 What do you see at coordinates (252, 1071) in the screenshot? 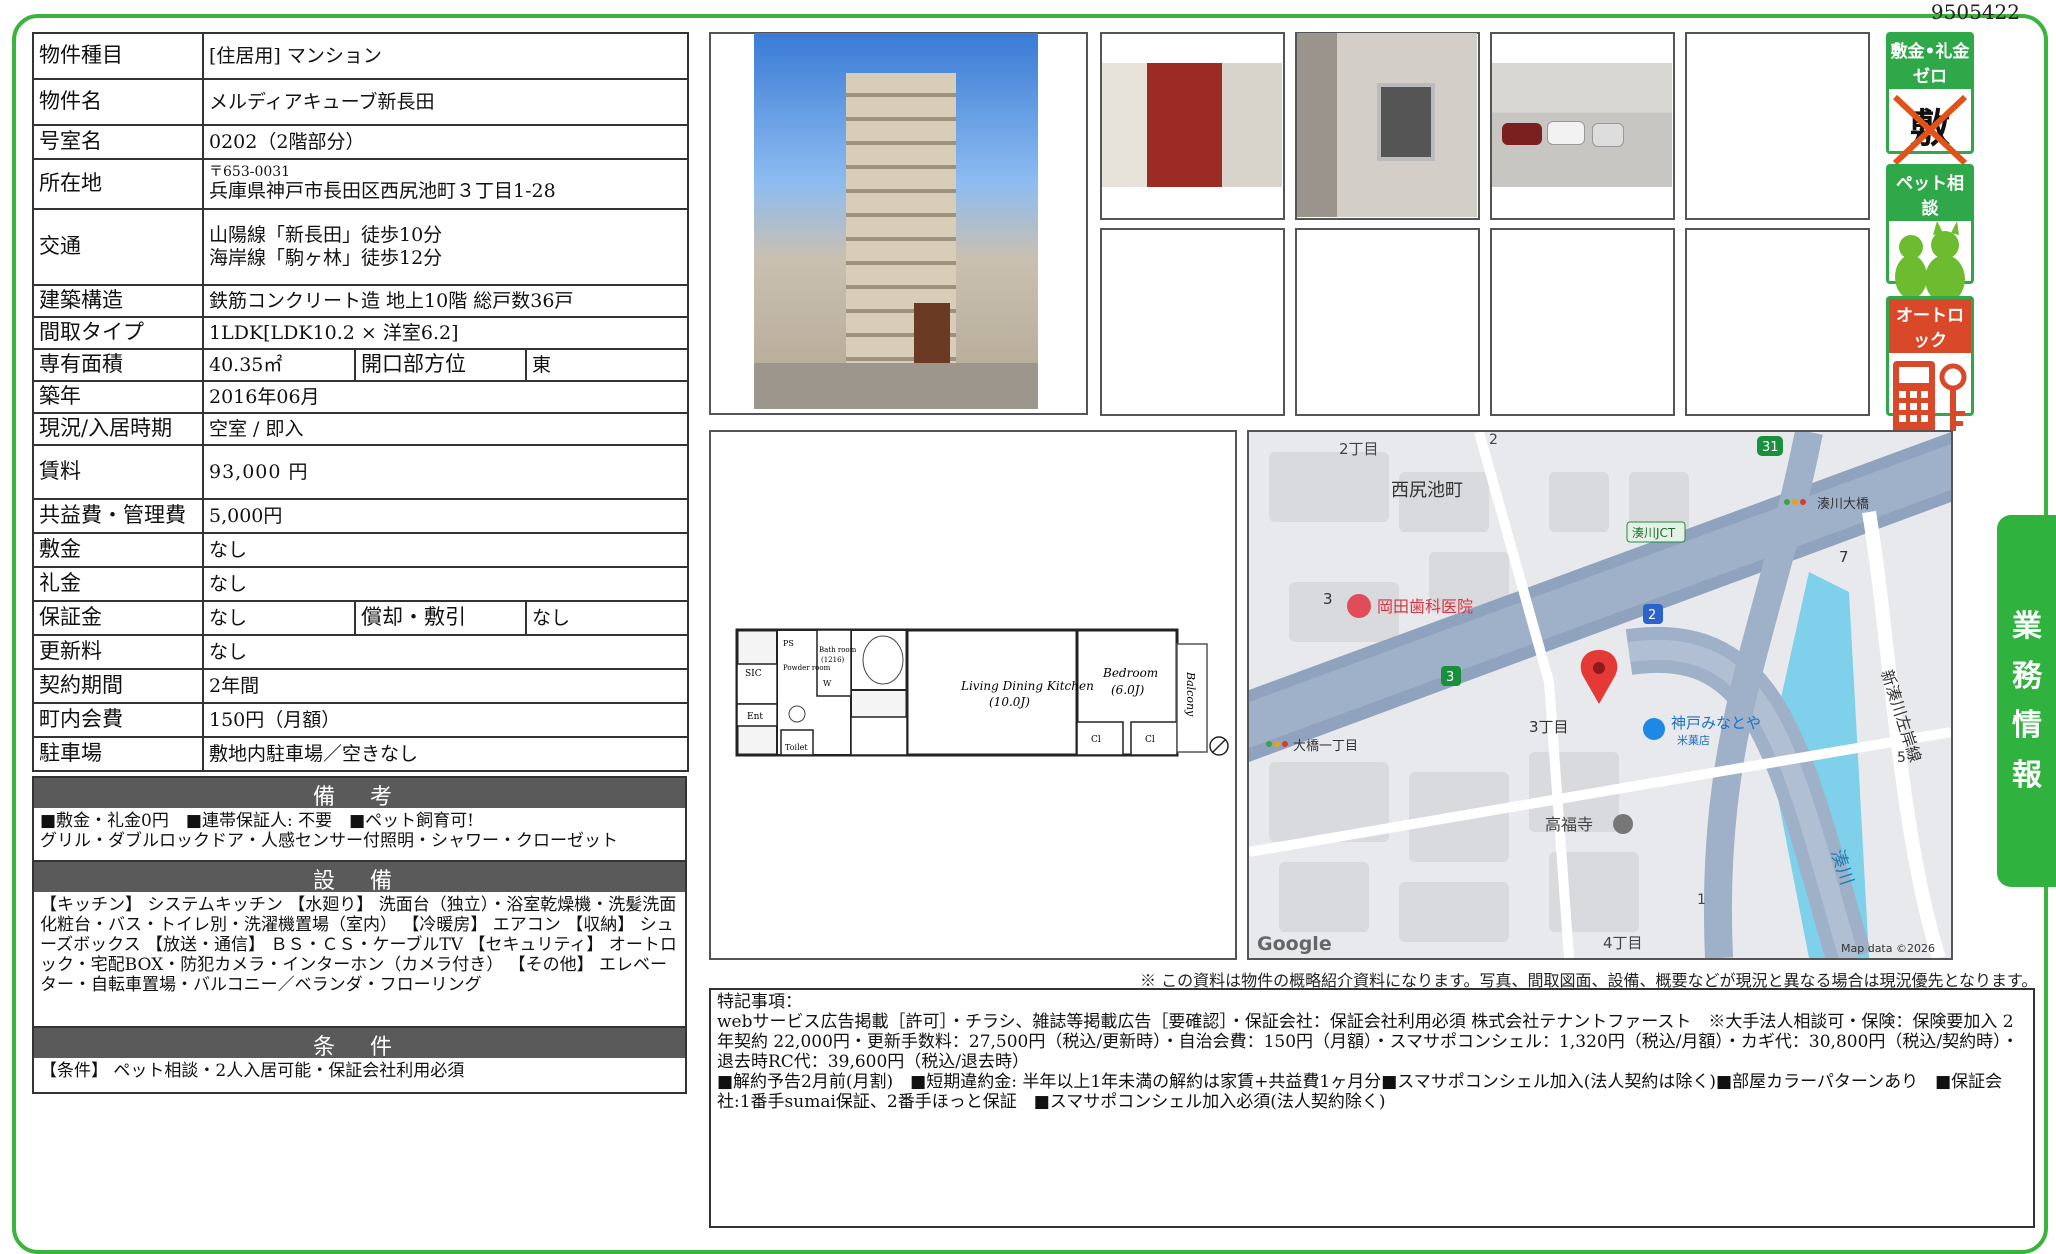
I see `conditions-body: 【条件】 ペット相談・2人入居可能・保証会社利用必須` at bounding box center [252, 1071].